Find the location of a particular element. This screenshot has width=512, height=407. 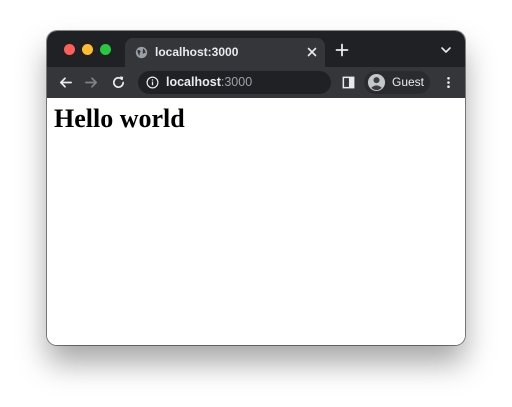

reload-icon is located at coordinates (118, 82).